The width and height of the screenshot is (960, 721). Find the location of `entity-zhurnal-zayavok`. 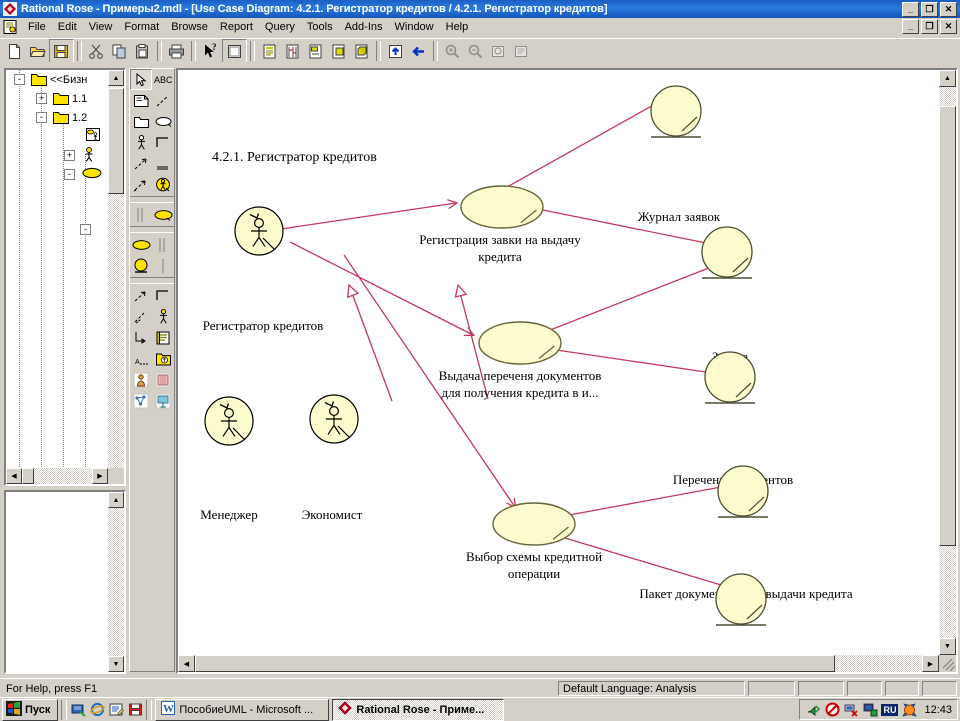

entity-zhurnal-zayavok is located at coordinates (679, 114).